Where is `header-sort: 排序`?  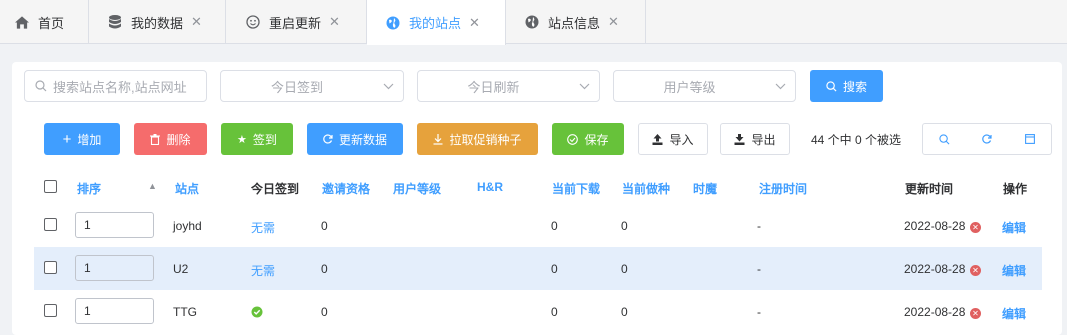
header-sort: 排序 is located at coordinates (89, 188).